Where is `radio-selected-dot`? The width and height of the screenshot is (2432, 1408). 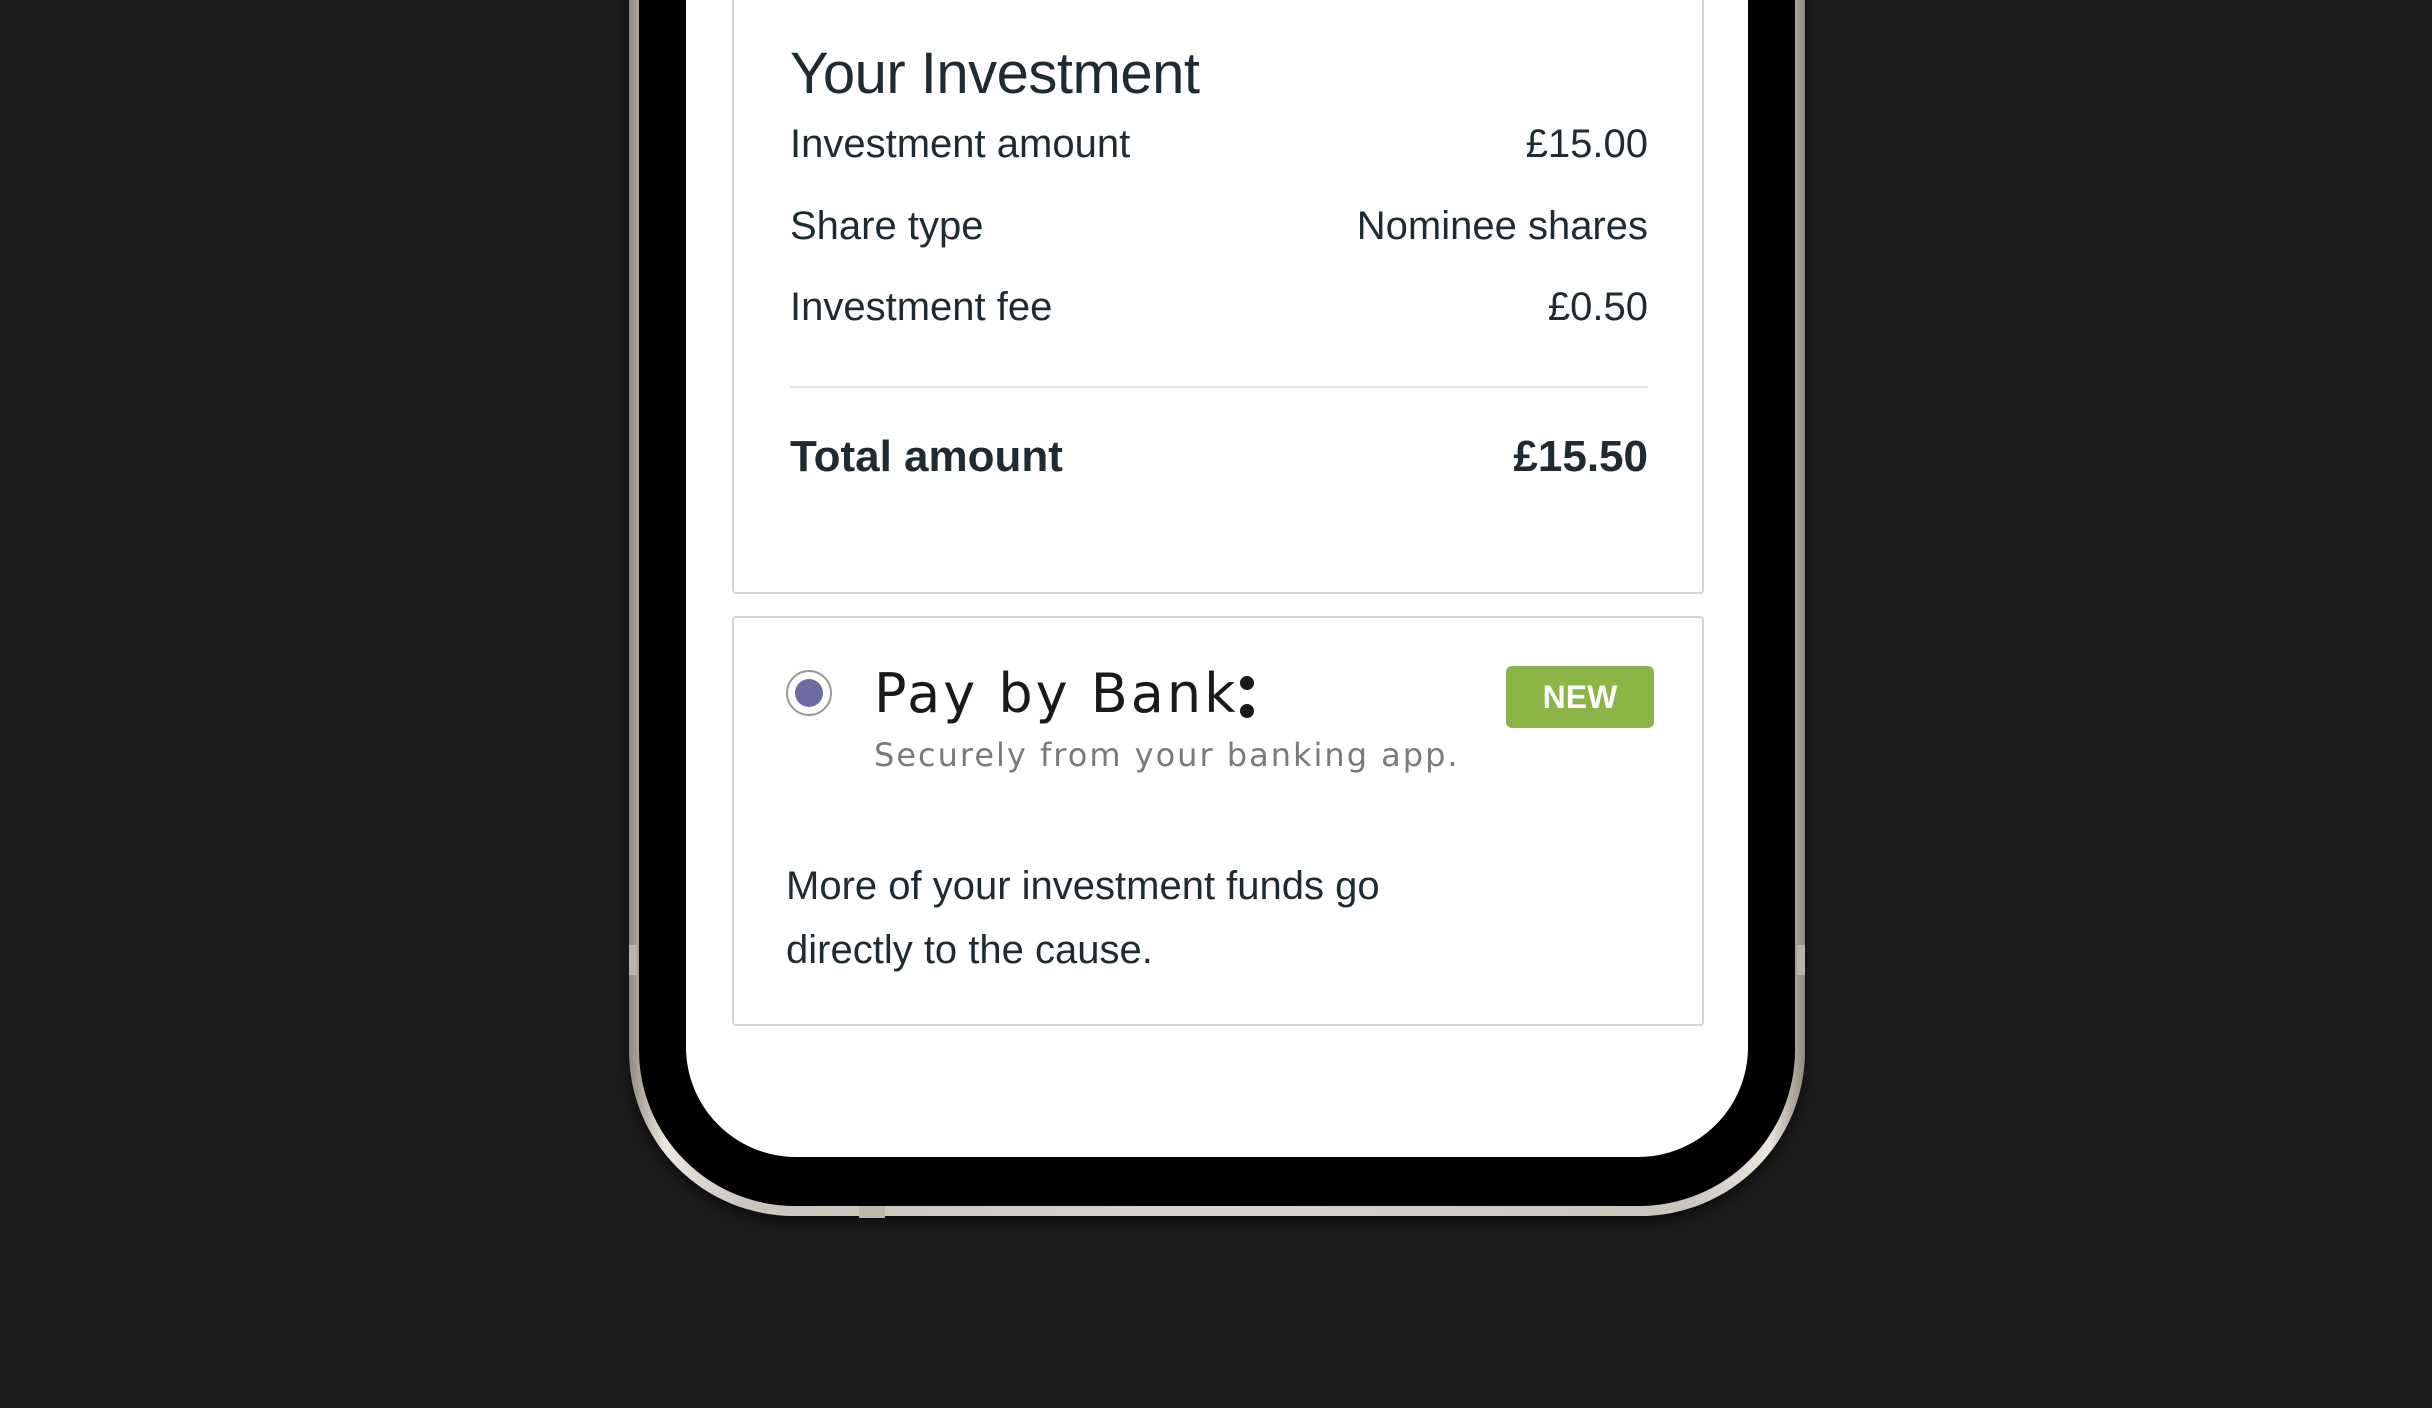 radio-selected-dot is located at coordinates (809, 693).